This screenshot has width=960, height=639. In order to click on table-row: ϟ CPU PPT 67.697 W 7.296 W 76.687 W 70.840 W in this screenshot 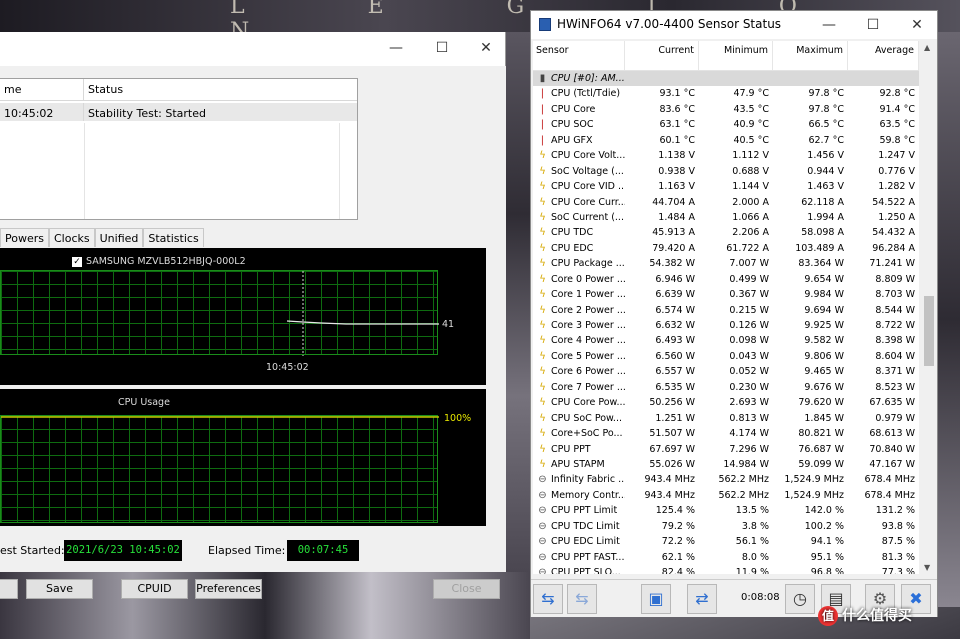, I will do `click(726, 449)`.